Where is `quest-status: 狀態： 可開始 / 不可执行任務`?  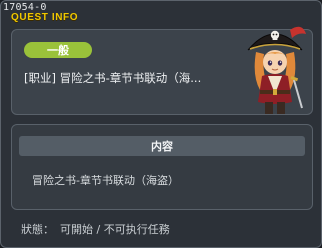 quest-status: 狀態： 可開始 / 不可执行任務 is located at coordinates (95, 229).